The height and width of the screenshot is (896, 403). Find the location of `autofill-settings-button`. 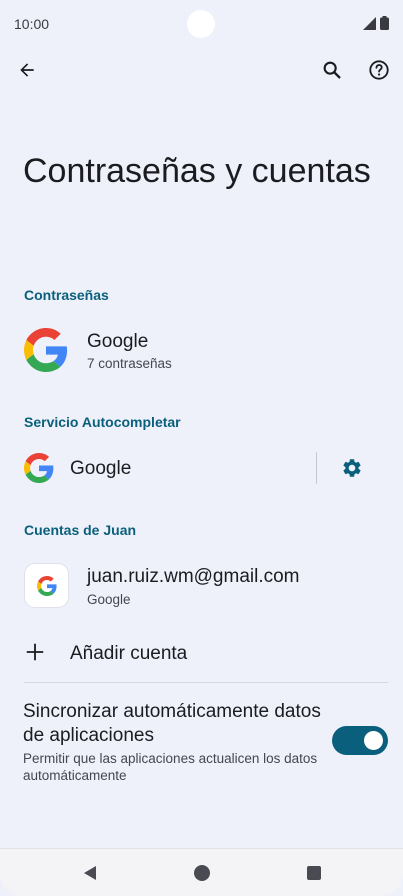

autofill-settings-button is located at coordinates (352, 468).